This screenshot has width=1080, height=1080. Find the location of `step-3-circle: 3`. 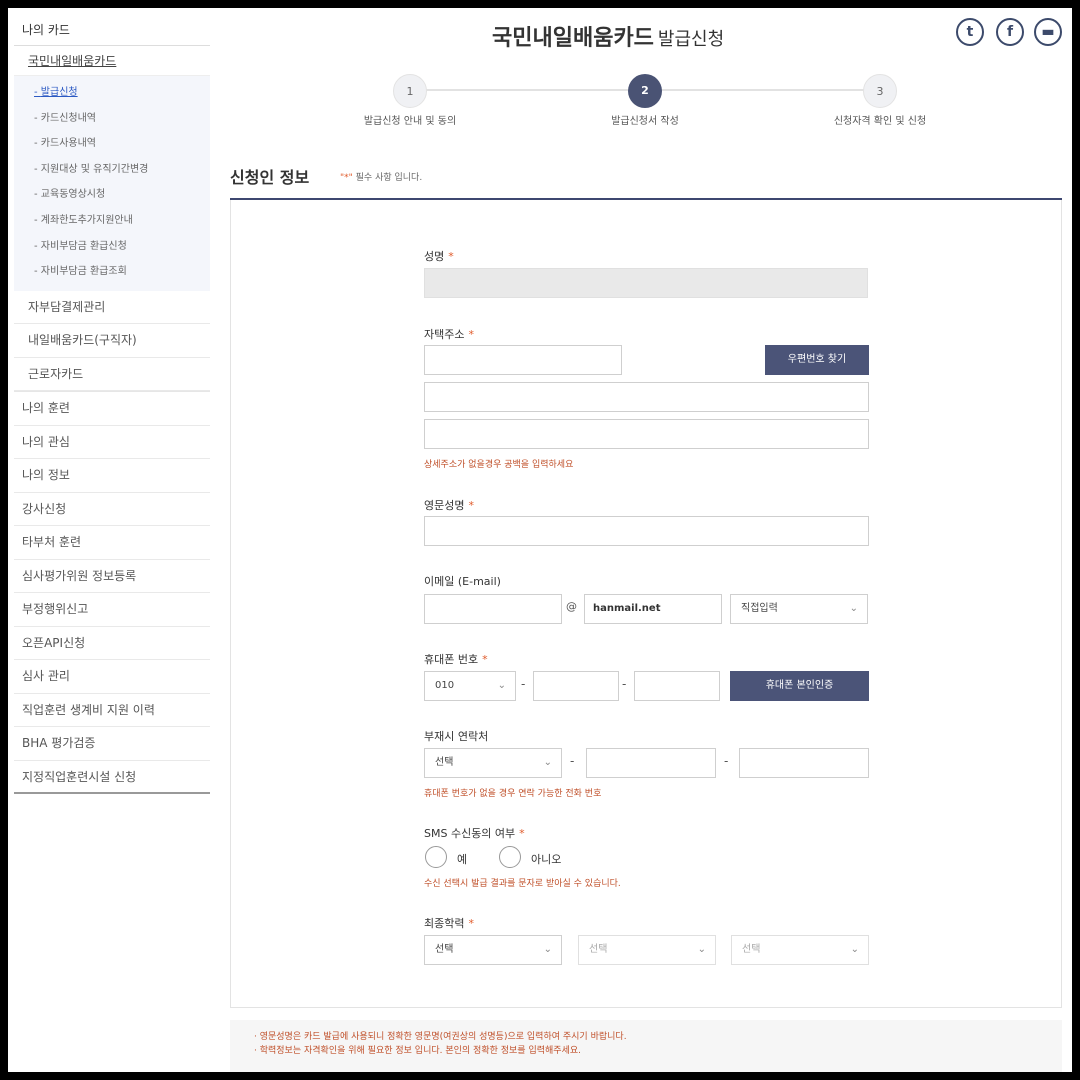

step-3-circle: 3 is located at coordinates (880, 91).